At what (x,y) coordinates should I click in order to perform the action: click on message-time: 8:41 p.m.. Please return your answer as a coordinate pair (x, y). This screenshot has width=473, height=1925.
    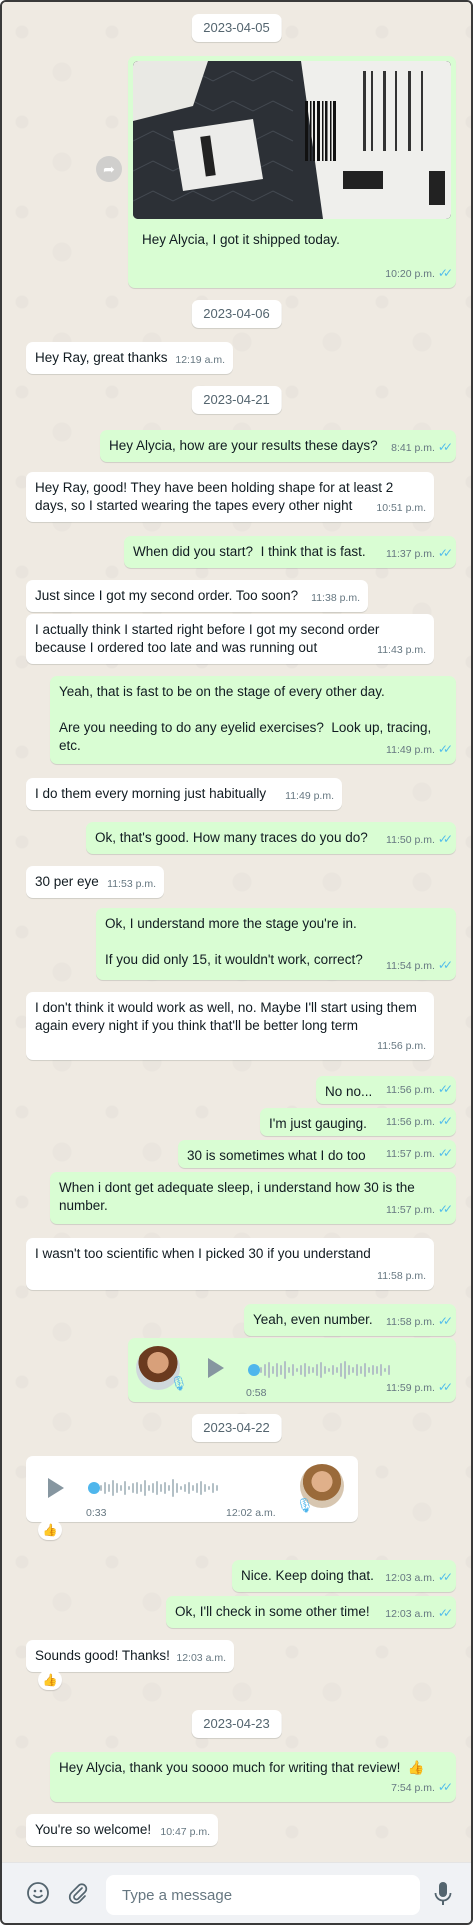
    Looking at the image, I should click on (413, 448).